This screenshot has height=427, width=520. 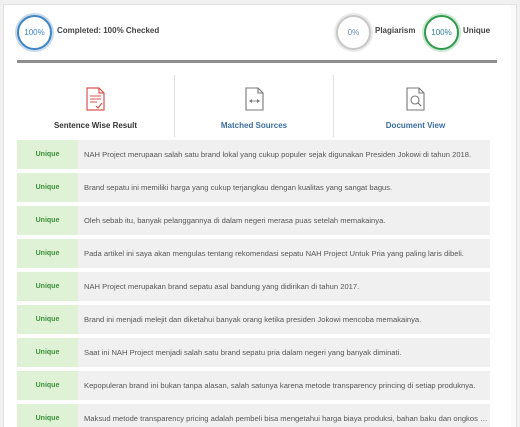 What do you see at coordinates (257, 61) in the screenshot?
I see `summary-divider` at bounding box center [257, 61].